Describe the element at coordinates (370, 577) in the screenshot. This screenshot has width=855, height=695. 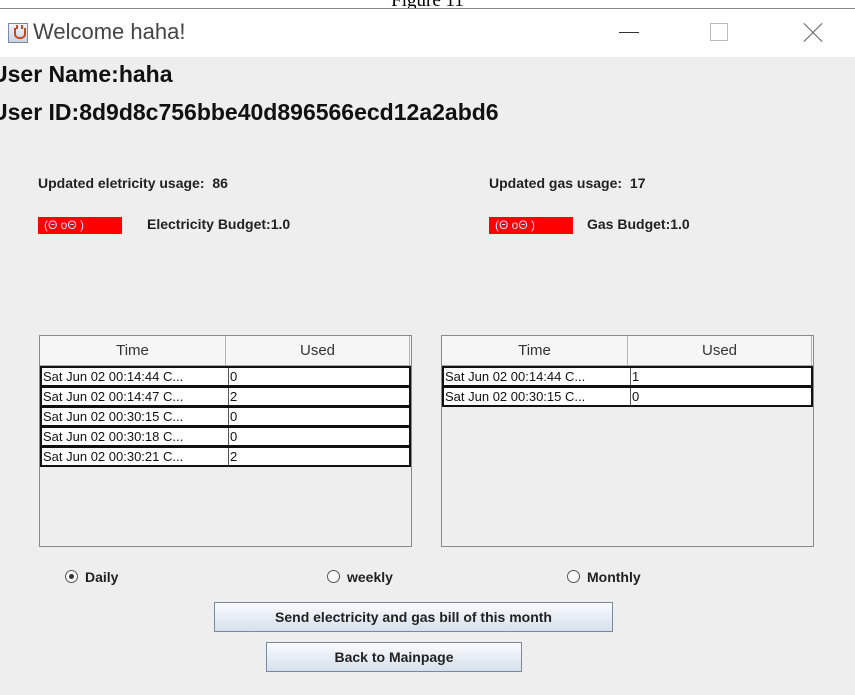
I see `radio-weekly-label: weekly` at that location.